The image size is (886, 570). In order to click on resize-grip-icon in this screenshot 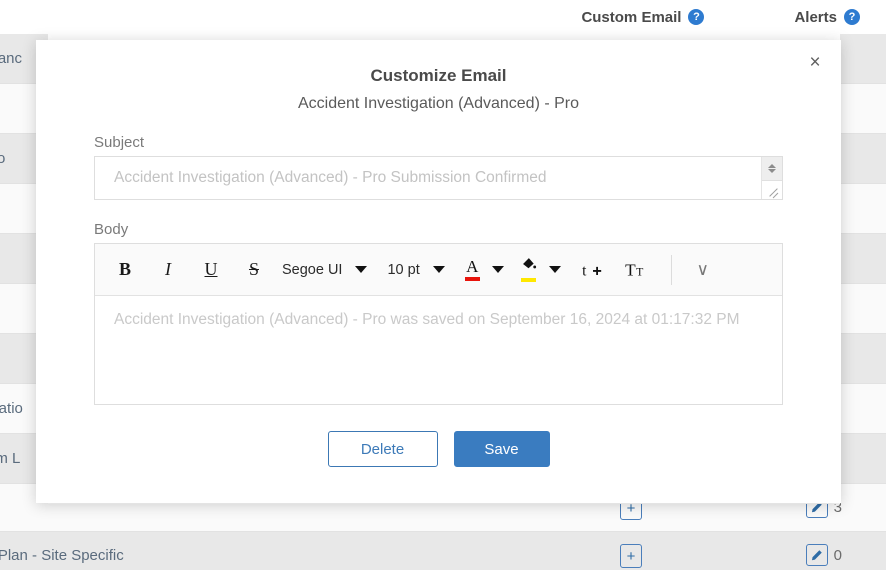, I will do `click(772, 190)`.